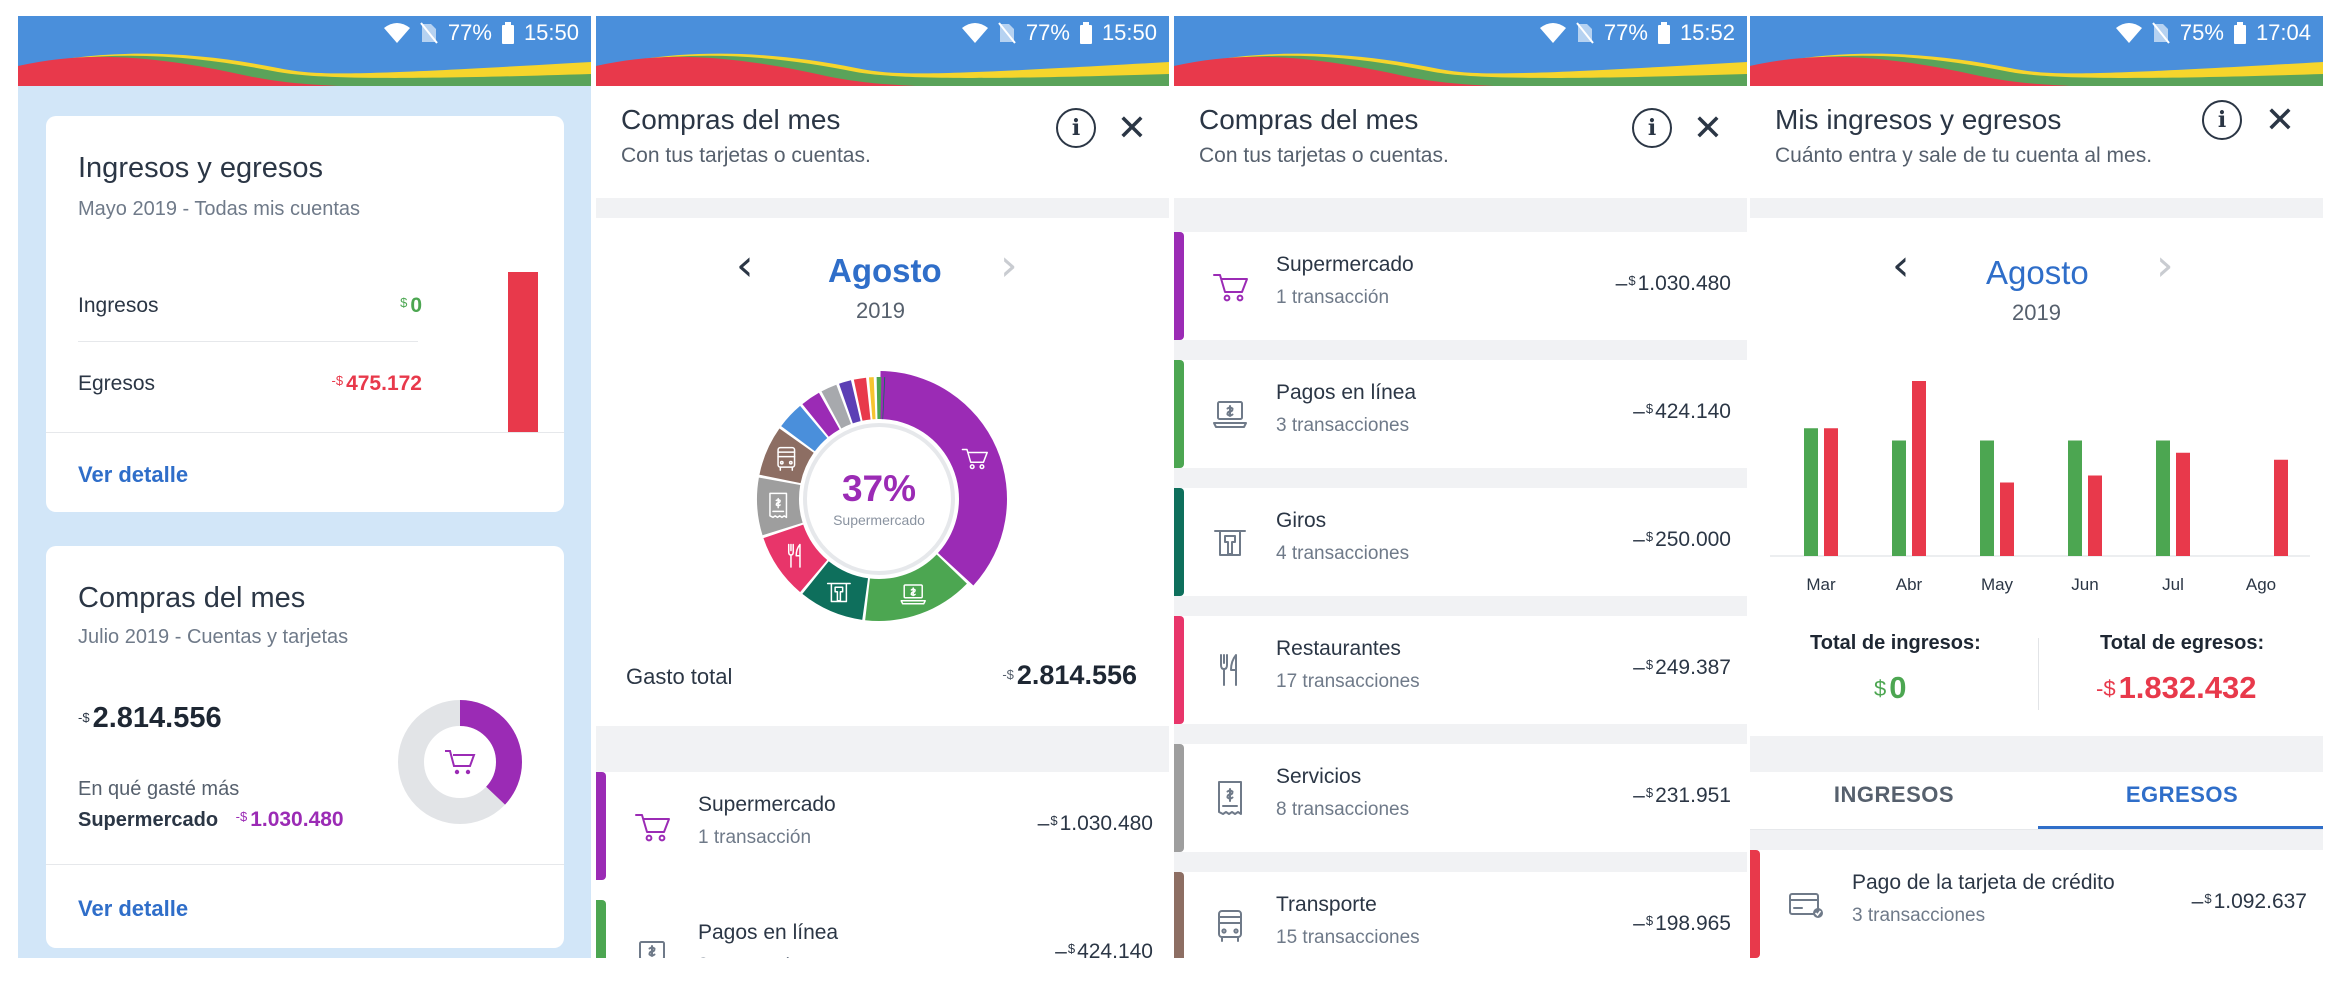  What do you see at coordinates (219, 209) in the screenshot?
I see `card-subtitle: Mayo 2019 - Todas mis cuentas` at bounding box center [219, 209].